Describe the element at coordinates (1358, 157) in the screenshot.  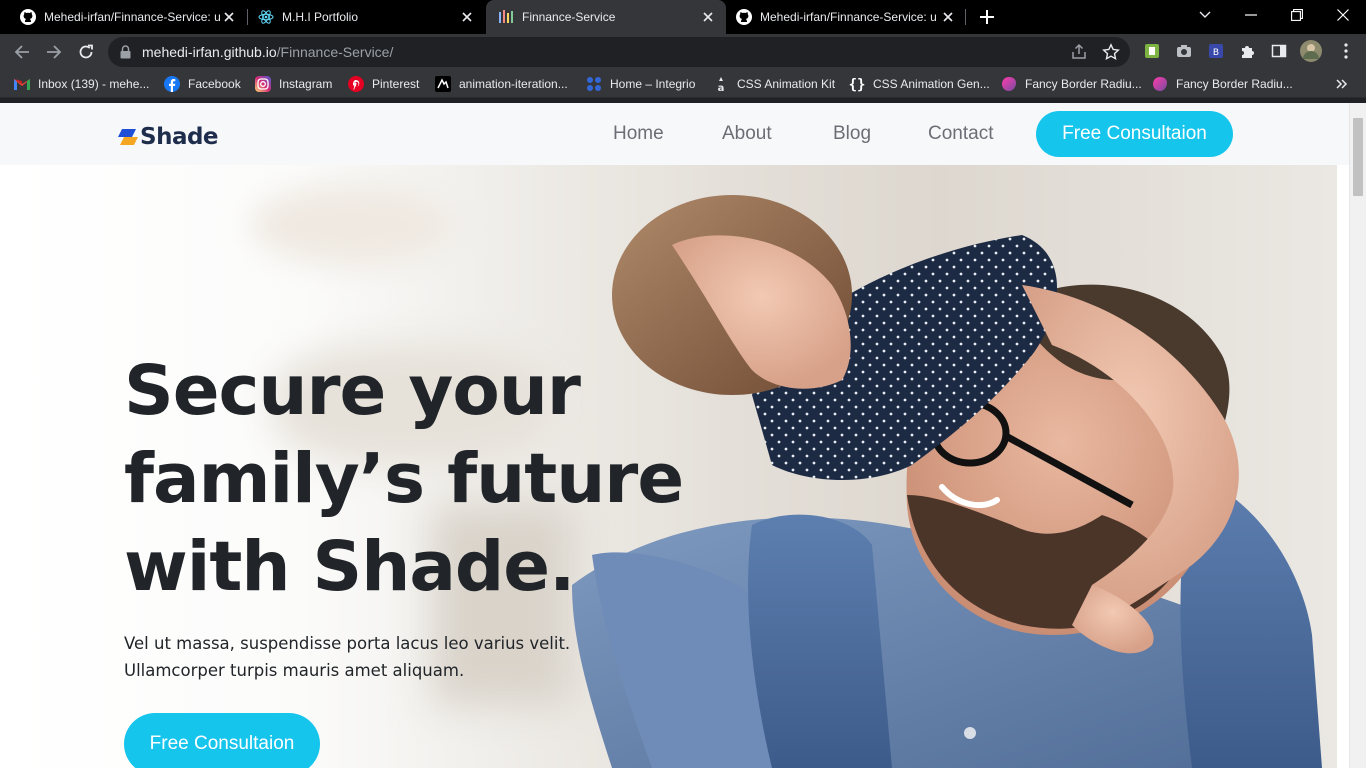
I see `scrollbar-thumb` at that location.